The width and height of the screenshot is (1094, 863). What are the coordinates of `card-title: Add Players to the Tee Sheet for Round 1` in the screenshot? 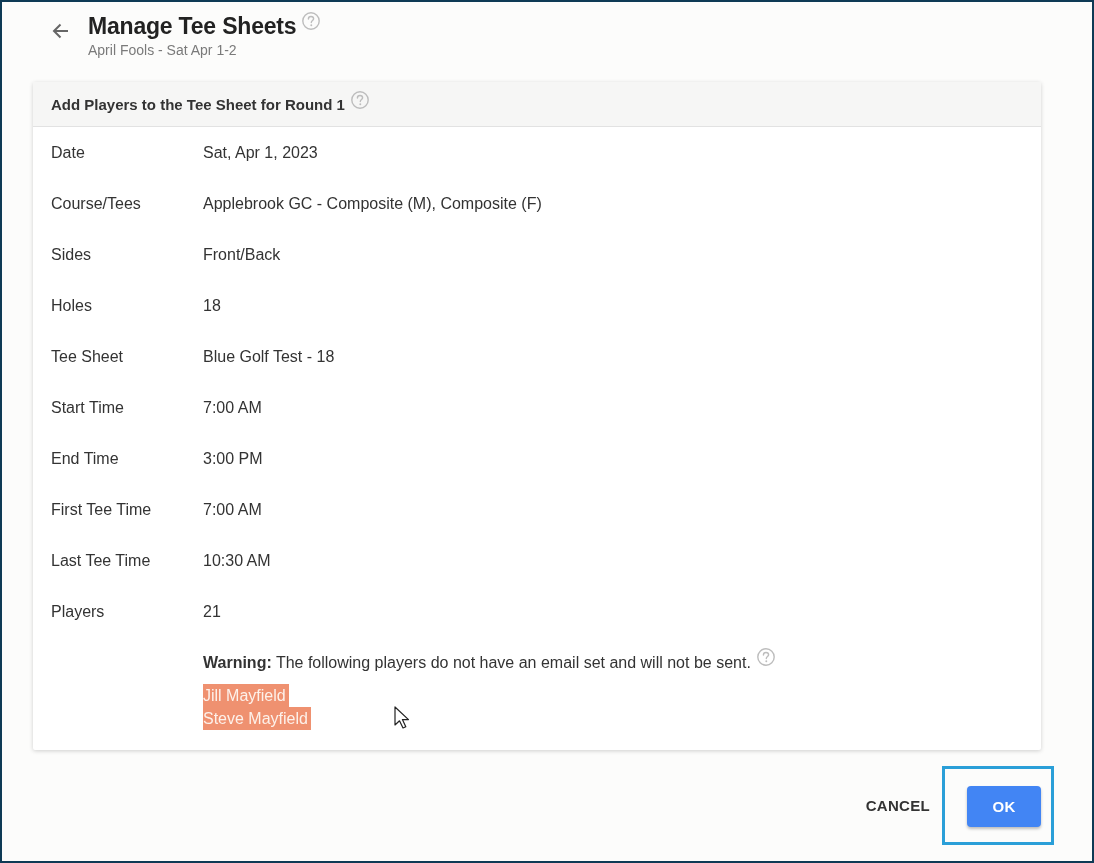 It's located at (198, 104).